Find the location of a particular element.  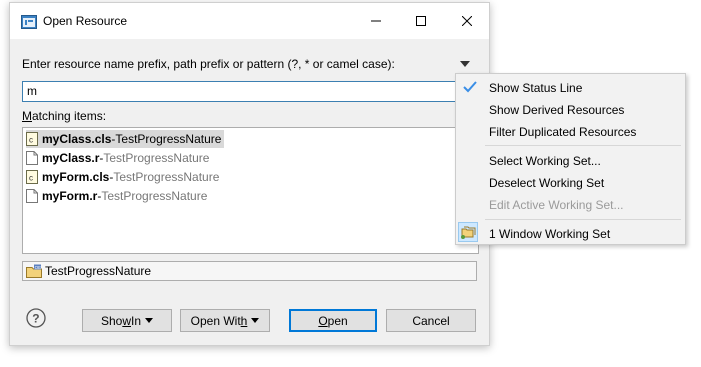

working-set-icon is located at coordinates (468, 232).